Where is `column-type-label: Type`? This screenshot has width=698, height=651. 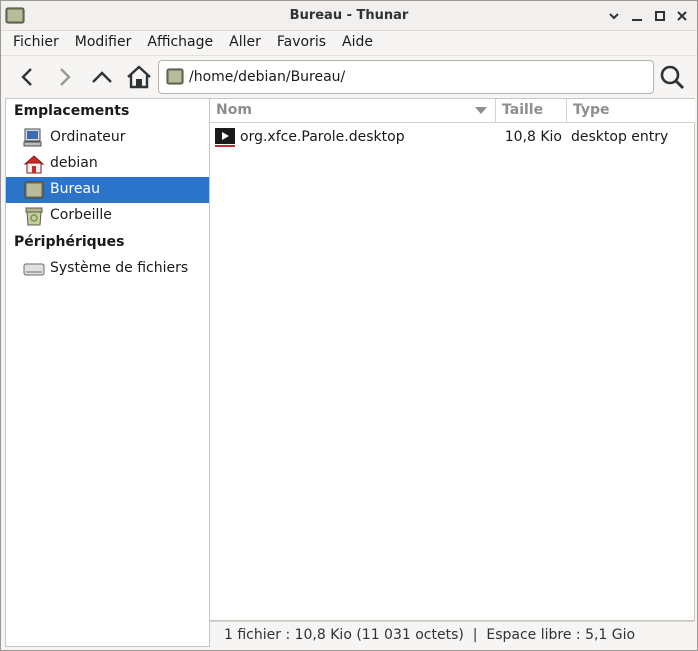
column-type-label: Type is located at coordinates (591, 110).